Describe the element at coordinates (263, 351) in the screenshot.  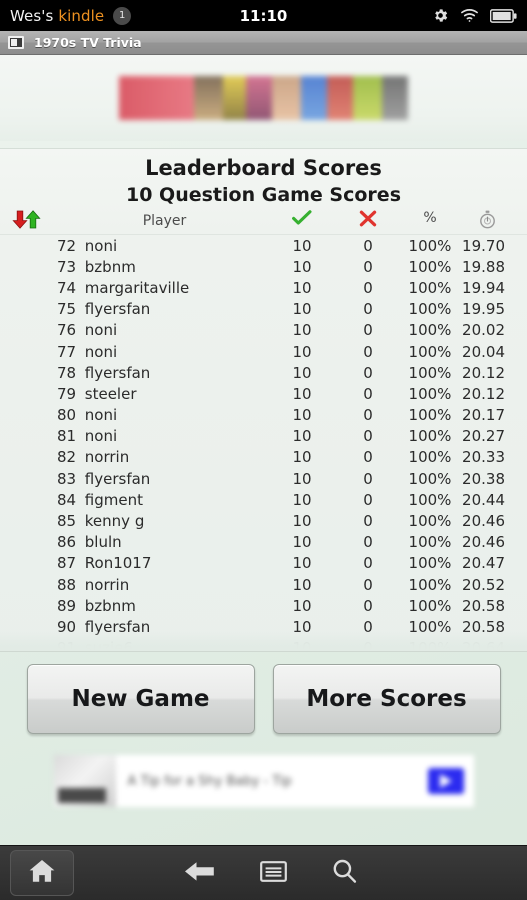
I see `table-row: 77 noni 10 0 100% 20.04` at that location.